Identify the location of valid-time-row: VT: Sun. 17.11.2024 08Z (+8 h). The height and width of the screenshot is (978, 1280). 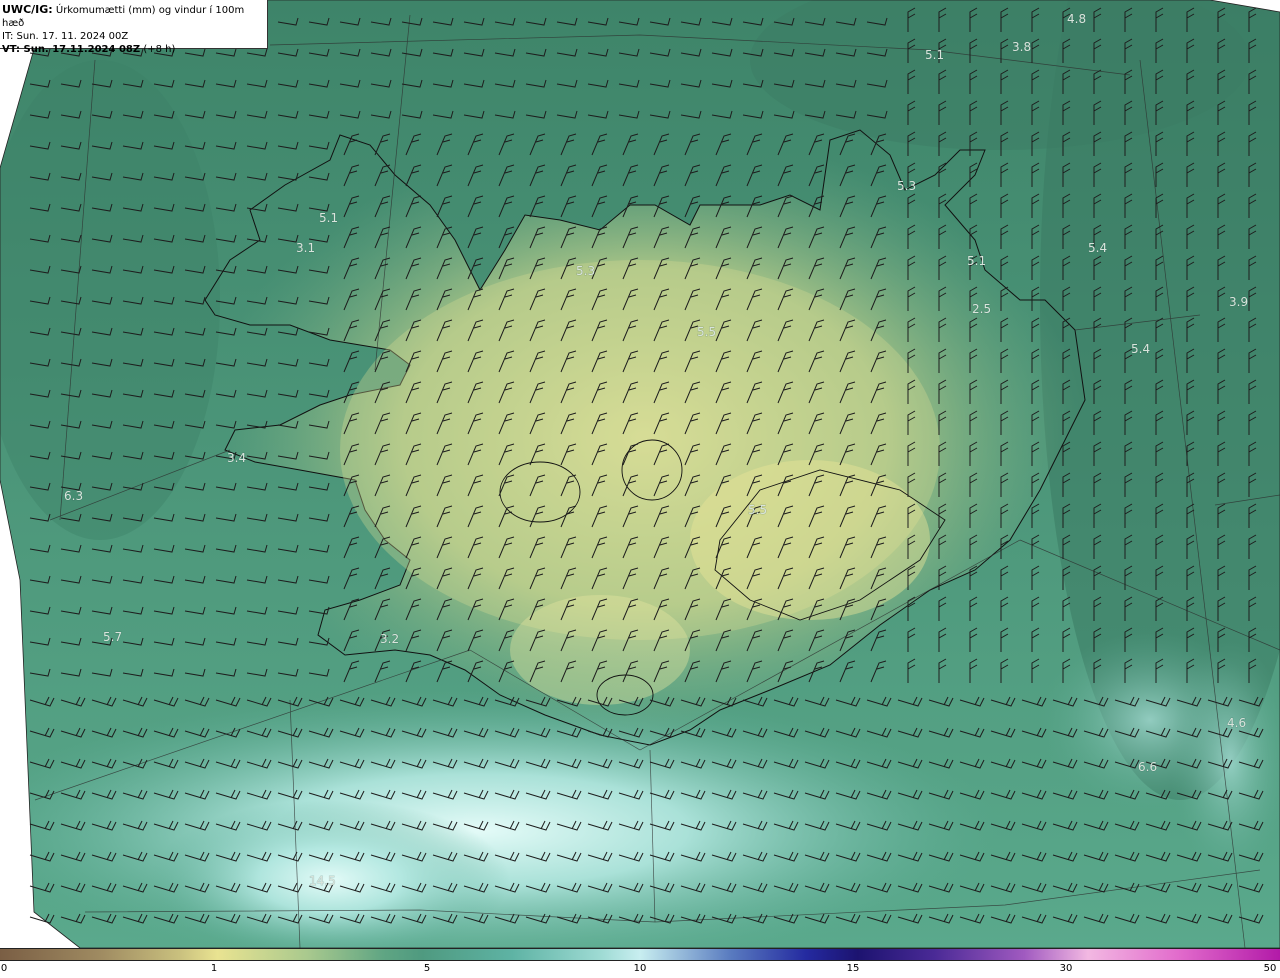
(134, 49).